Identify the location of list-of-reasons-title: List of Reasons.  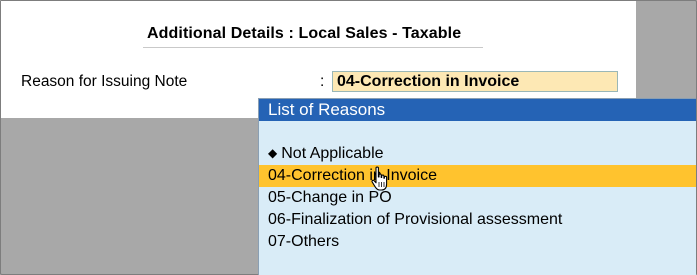
(477, 110).